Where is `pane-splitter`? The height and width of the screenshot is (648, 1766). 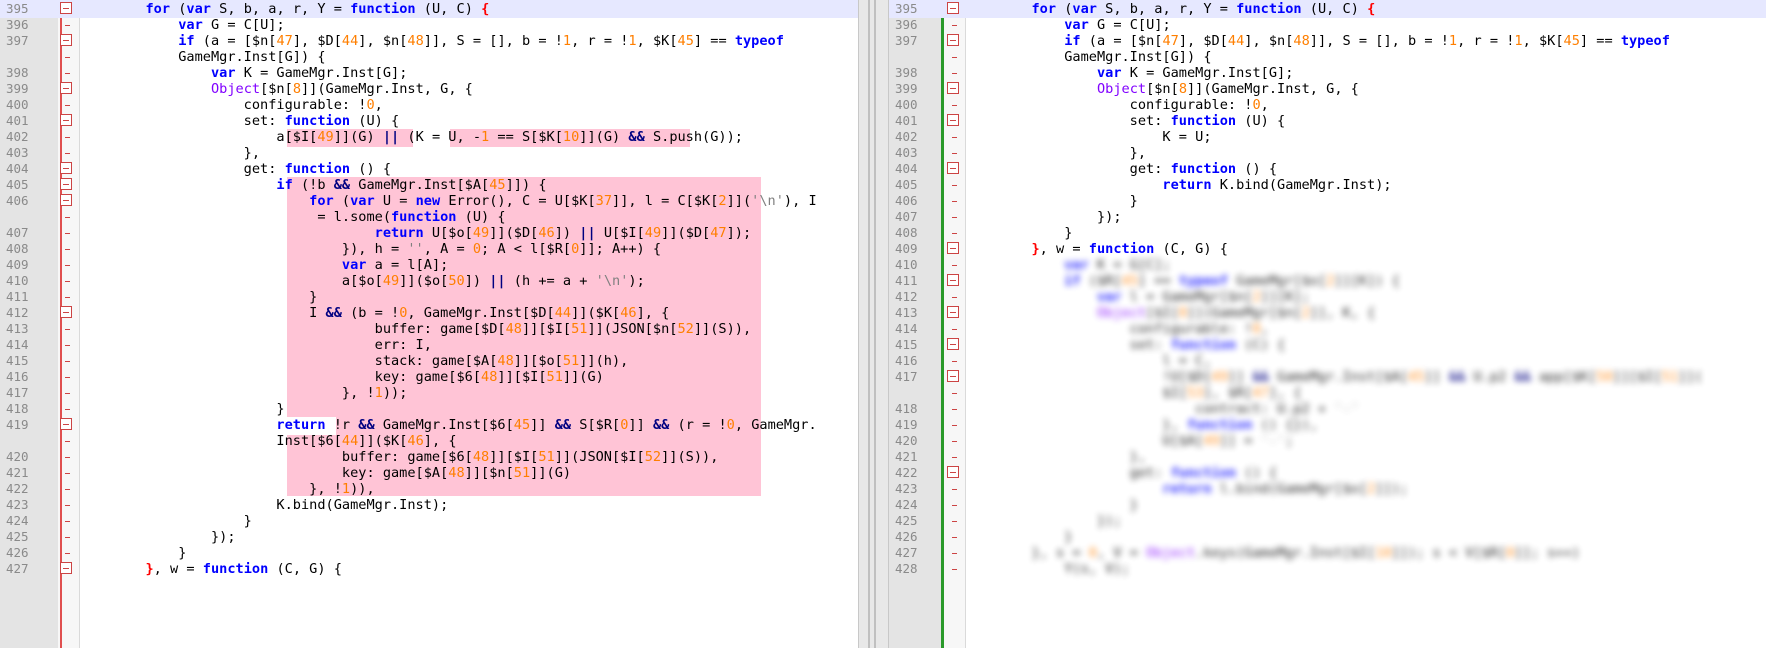 pane-splitter is located at coordinates (873, 324).